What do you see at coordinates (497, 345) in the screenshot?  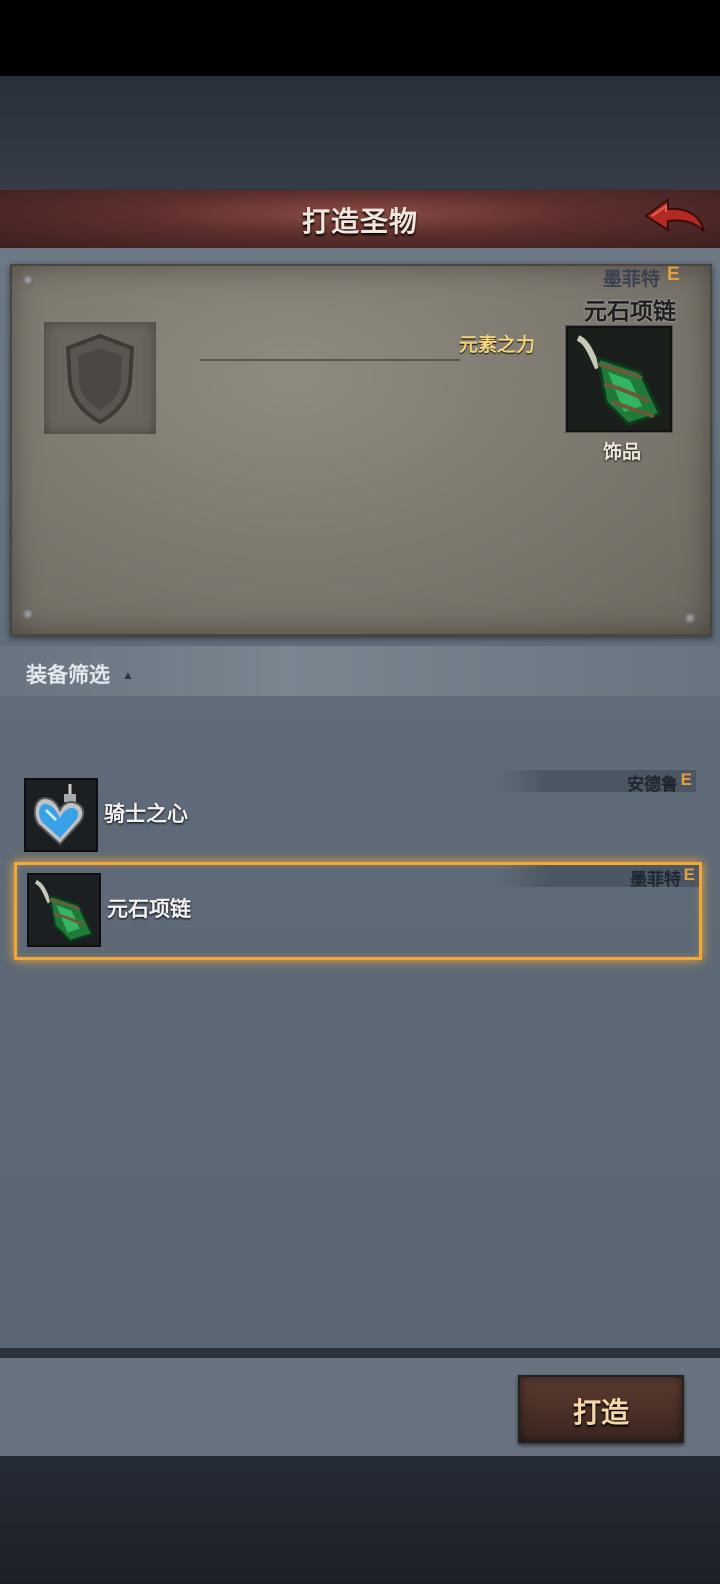 I see `stat-label: 元素之力` at bounding box center [497, 345].